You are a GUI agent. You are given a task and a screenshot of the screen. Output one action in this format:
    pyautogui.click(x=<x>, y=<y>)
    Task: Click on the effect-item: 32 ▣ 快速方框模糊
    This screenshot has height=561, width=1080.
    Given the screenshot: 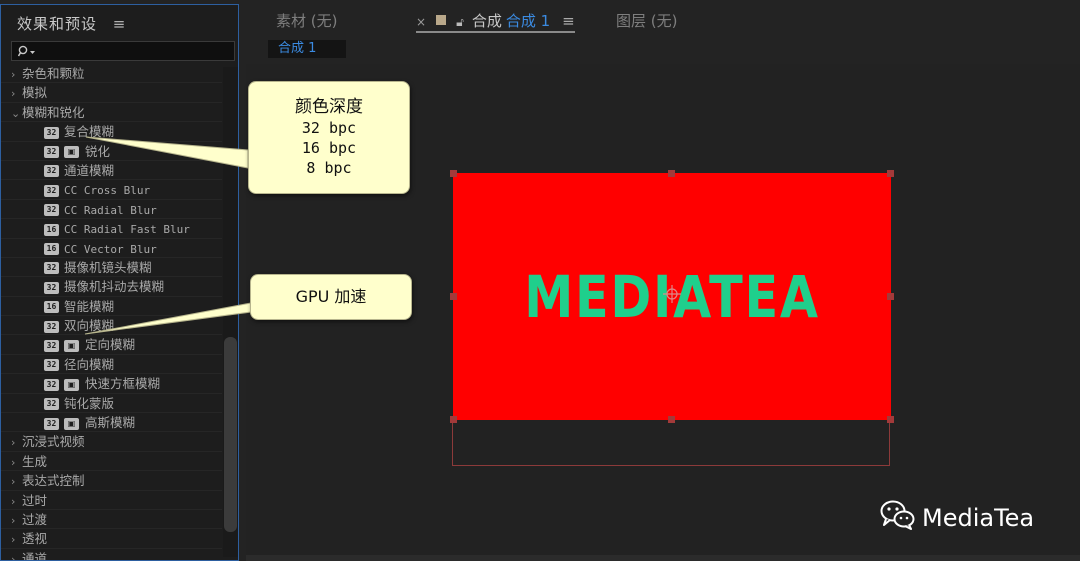 What is the action you would take?
    pyautogui.click(x=111, y=384)
    